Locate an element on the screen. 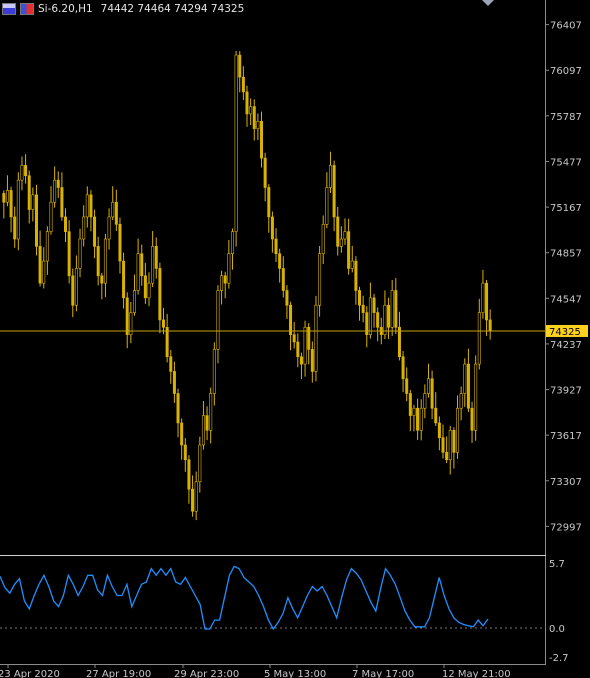  price-tick-label: 74857 is located at coordinates (566, 254).